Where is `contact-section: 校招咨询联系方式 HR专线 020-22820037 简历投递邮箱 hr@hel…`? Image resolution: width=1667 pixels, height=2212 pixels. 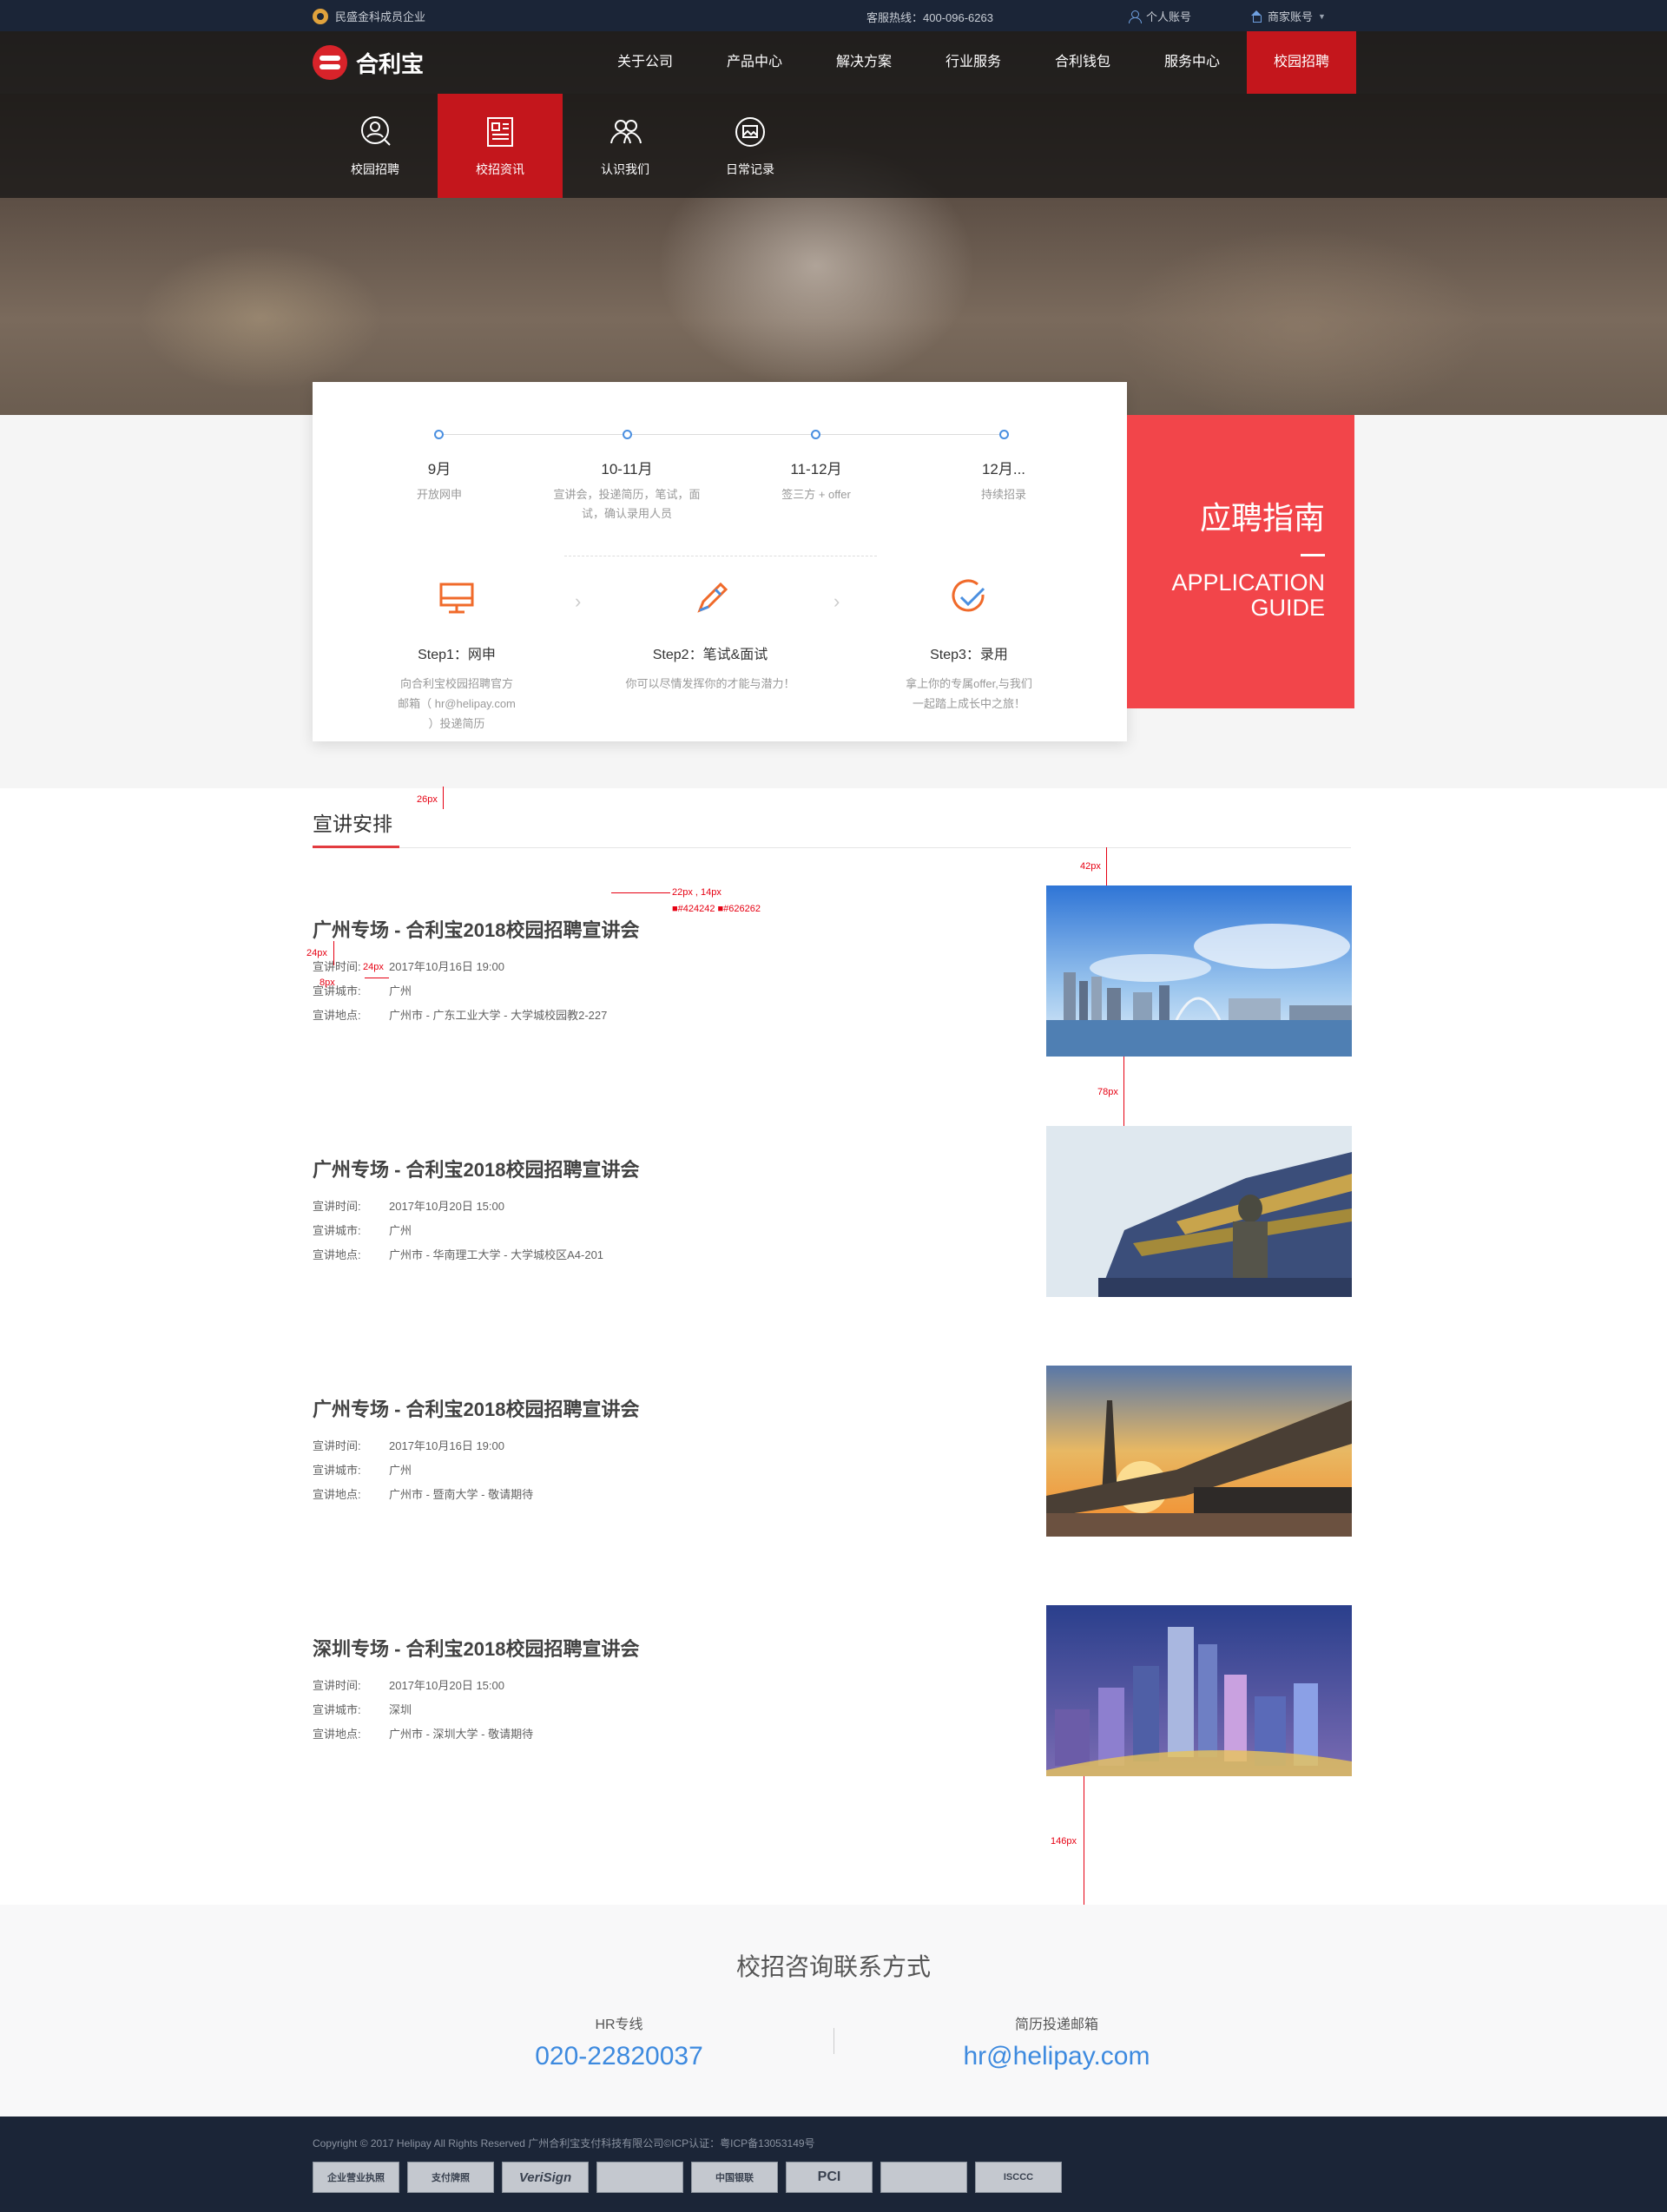
contact-section: 校招咨询联系方式 HR专线 020-22820037 简历投递邮箱 hr@hel… is located at coordinates (833, 2011).